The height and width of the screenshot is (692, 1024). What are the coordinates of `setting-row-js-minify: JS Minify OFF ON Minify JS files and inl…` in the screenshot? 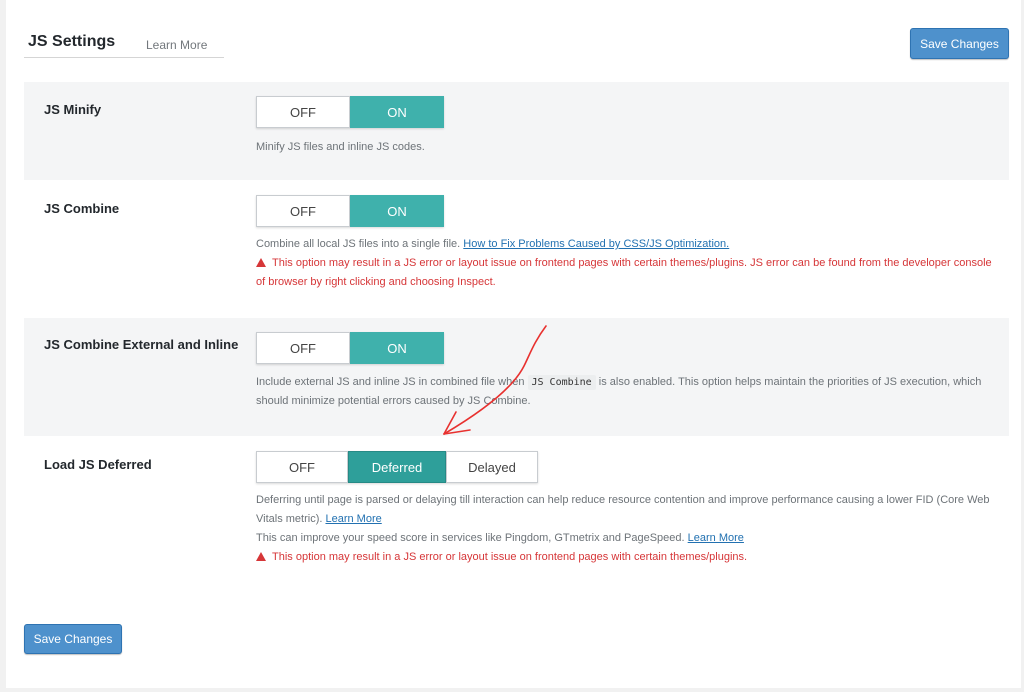 It's located at (516, 131).